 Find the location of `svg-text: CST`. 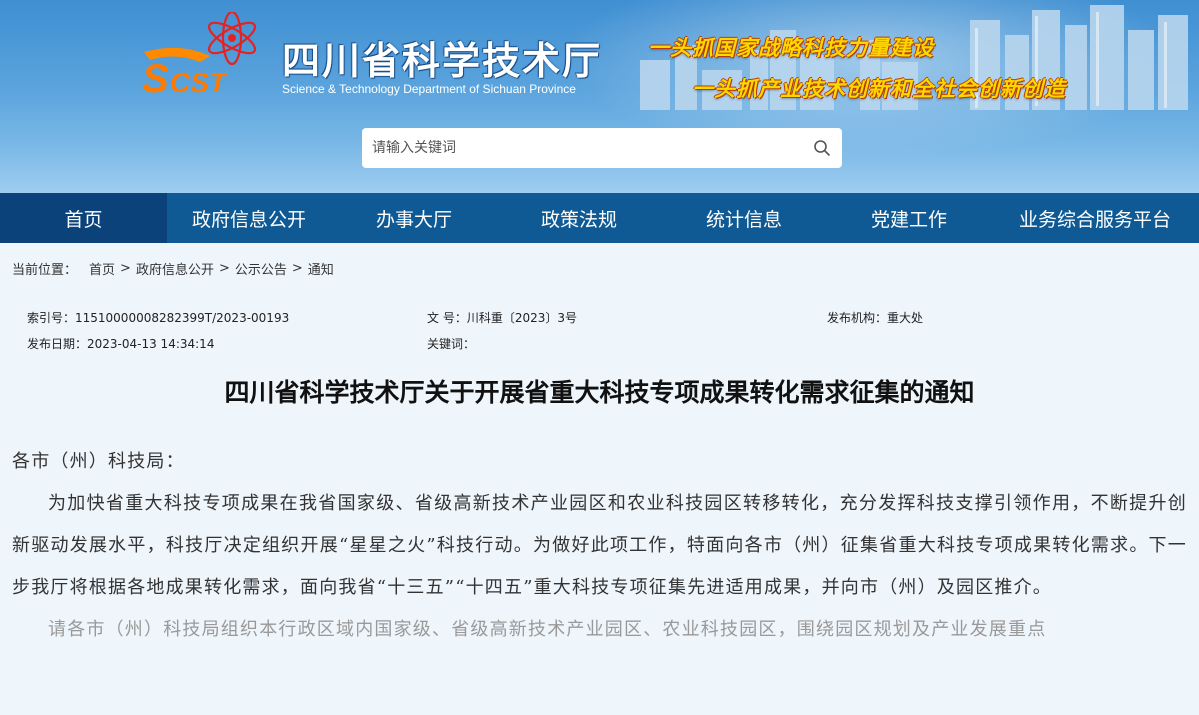

svg-text: CST is located at coordinates (199, 82).